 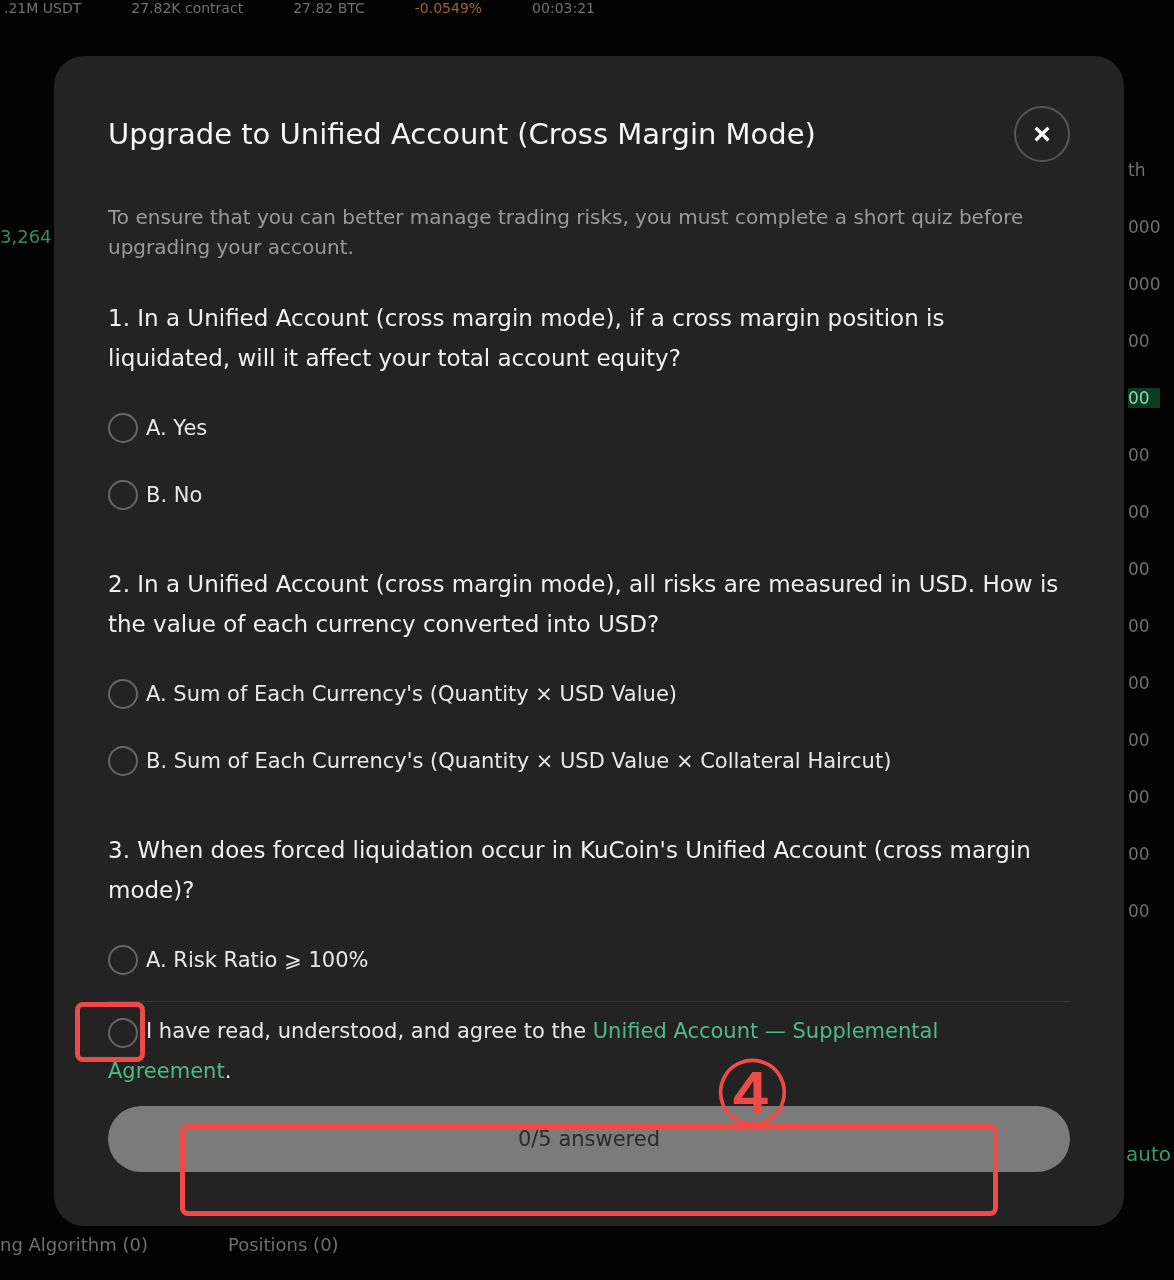 What do you see at coordinates (584, 604) in the screenshot?
I see `question-text: 2. In a Unified Account (cross margin mode), all risks are measured in USD. How is the value of each currency converted into USD?` at bounding box center [584, 604].